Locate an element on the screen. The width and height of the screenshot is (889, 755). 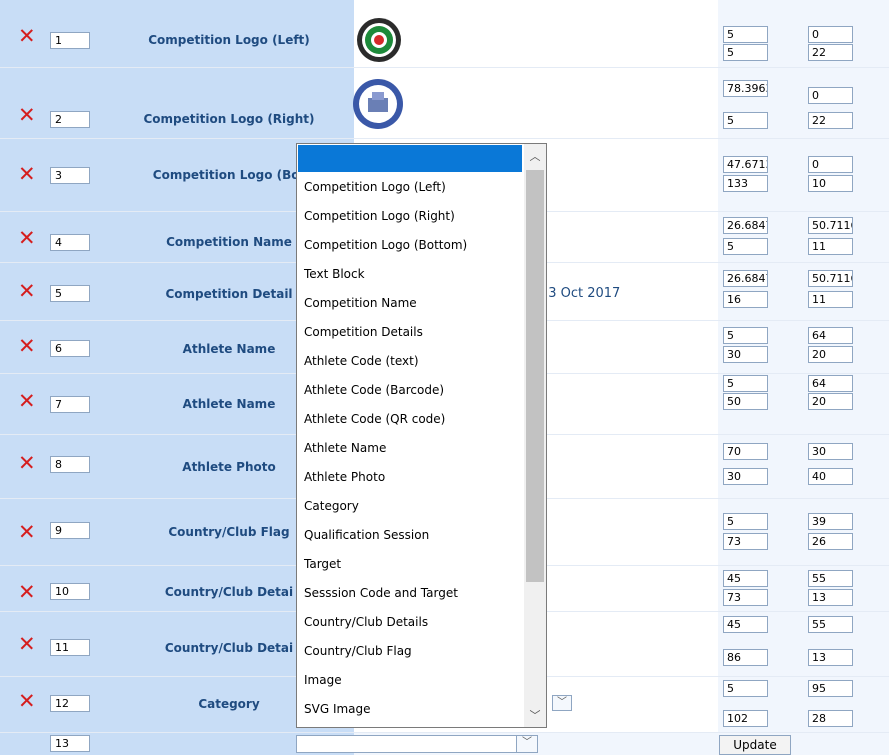
element-type-select: ﹀ is located at coordinates (417, 744).